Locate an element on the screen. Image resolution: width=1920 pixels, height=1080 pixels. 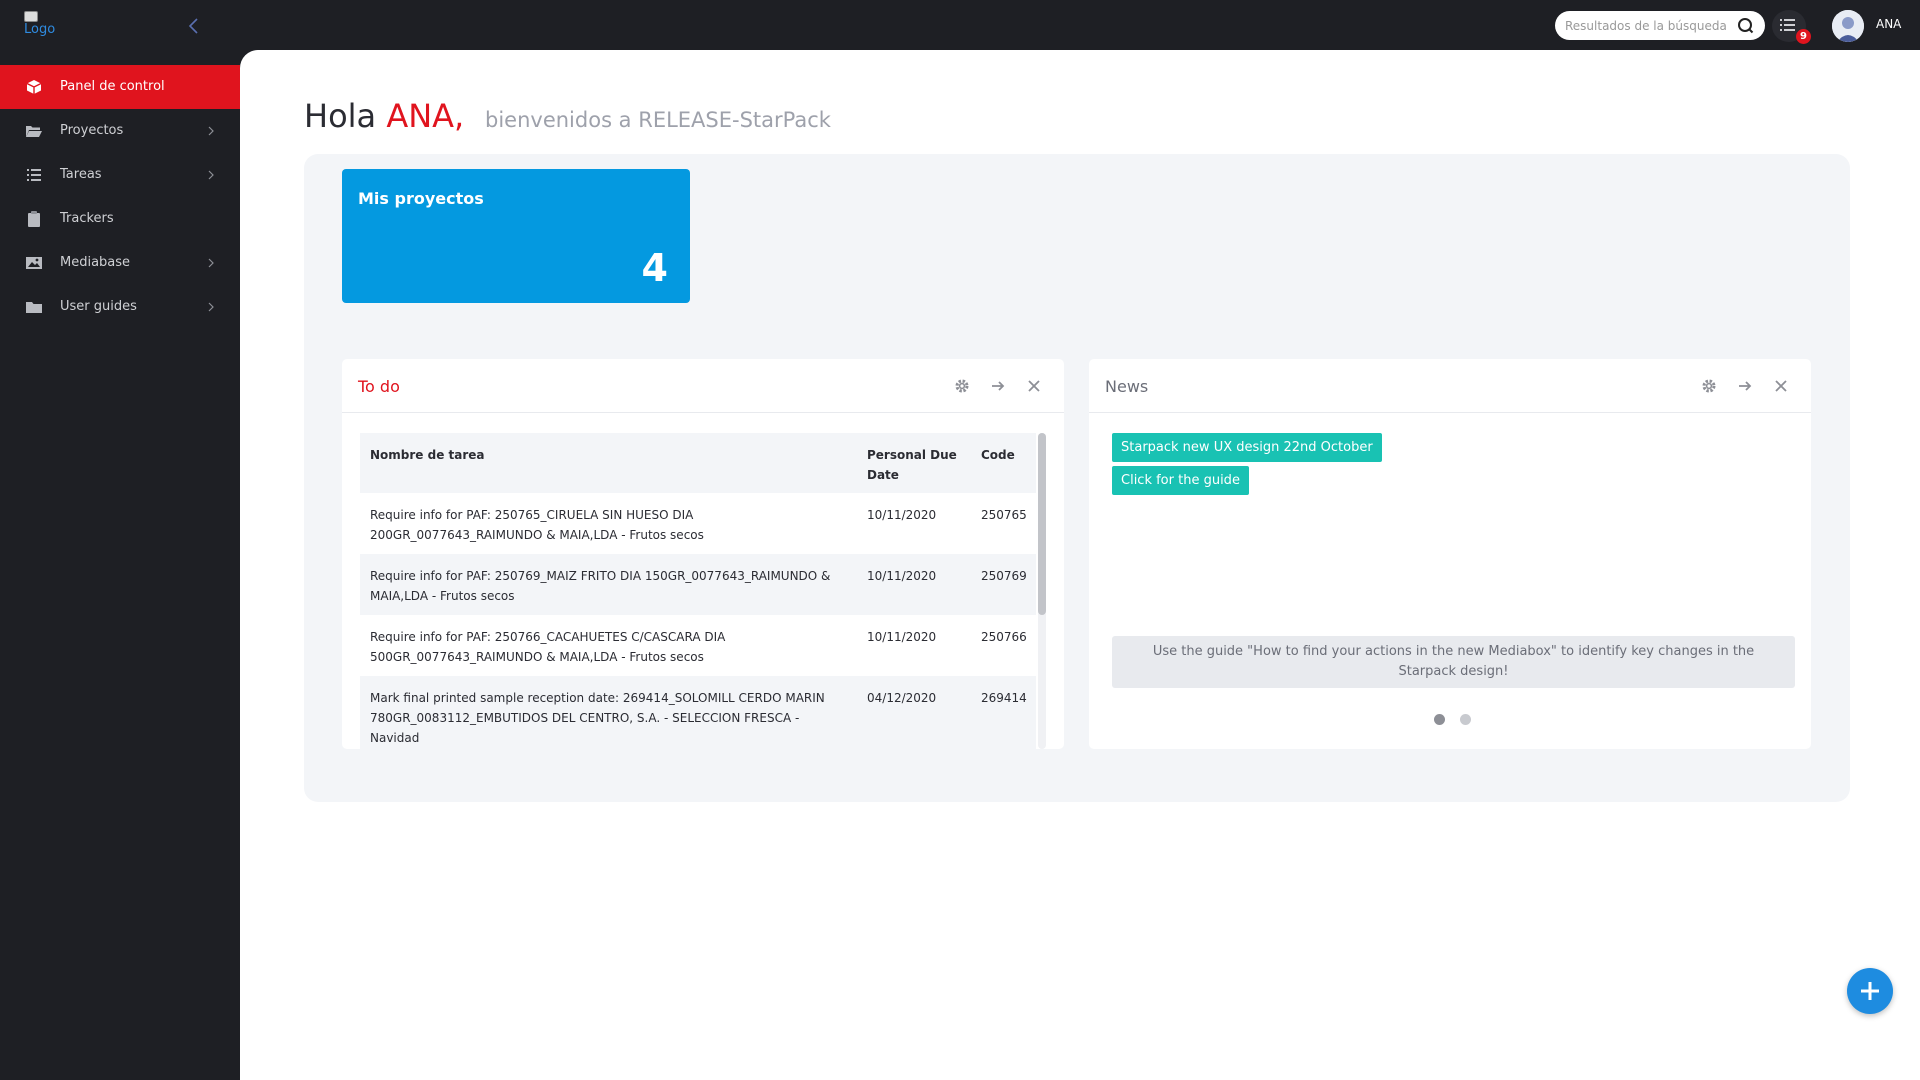
collapse-sidebar-button is located at coordinates (194, 26).